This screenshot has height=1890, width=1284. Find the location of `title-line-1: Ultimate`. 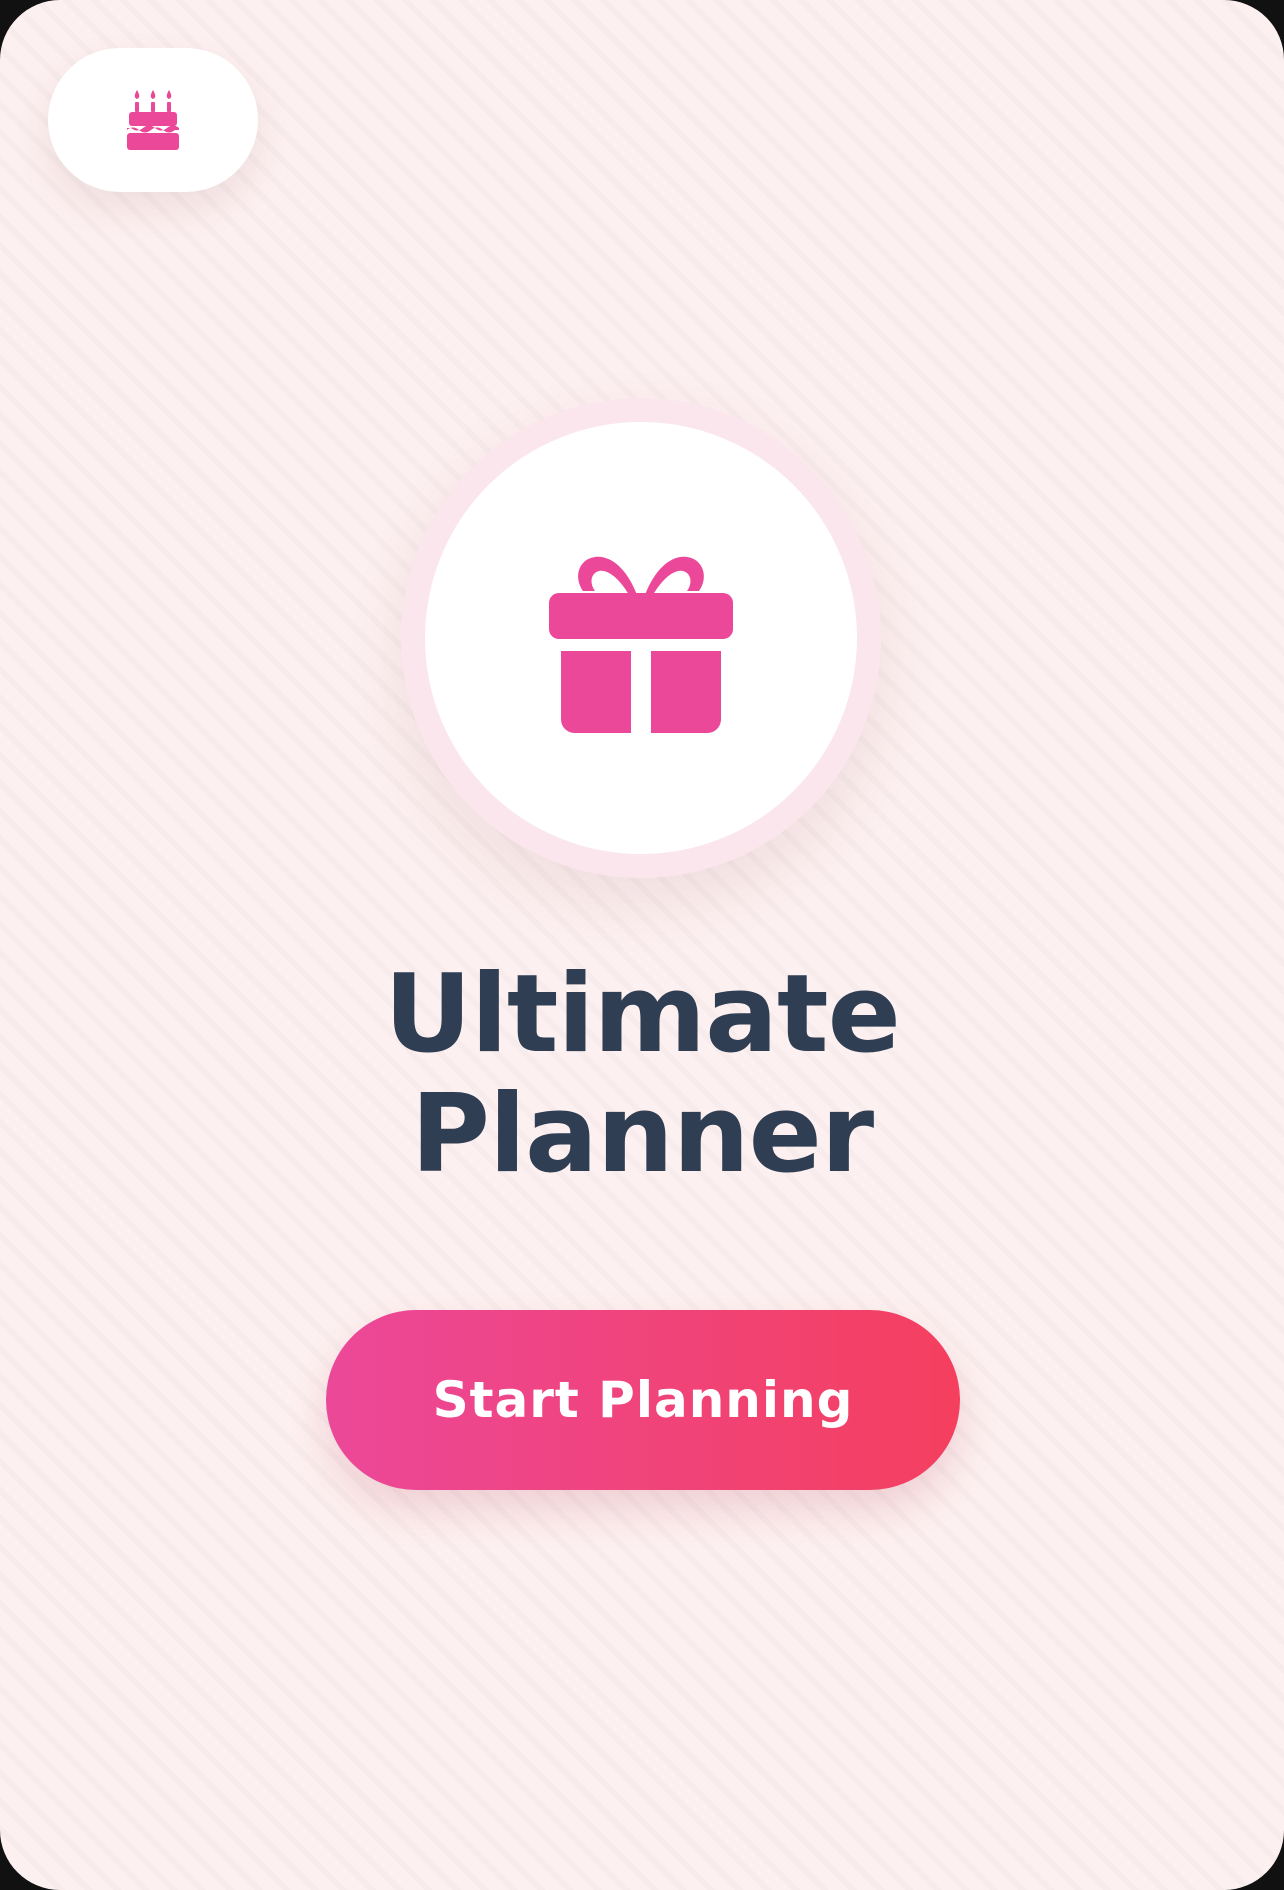

title-line-1: Ultimate is located at coordinates (642, 1014).